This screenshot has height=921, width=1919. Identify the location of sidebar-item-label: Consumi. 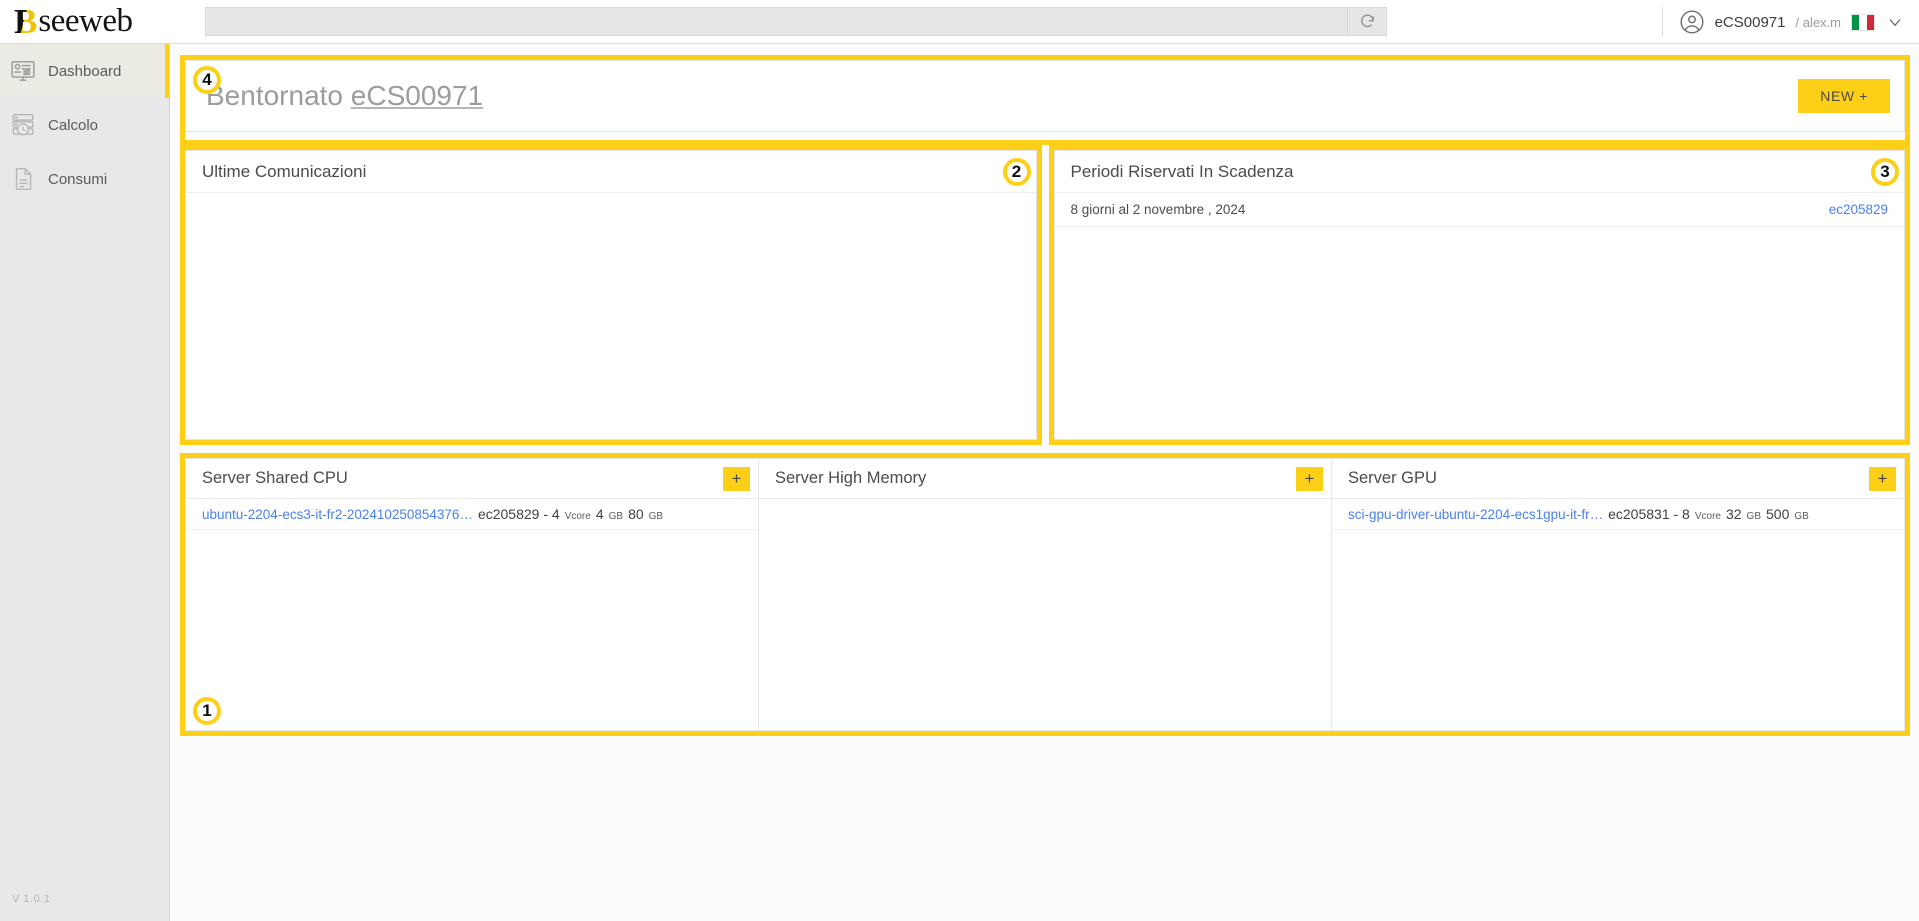
(78, 179).